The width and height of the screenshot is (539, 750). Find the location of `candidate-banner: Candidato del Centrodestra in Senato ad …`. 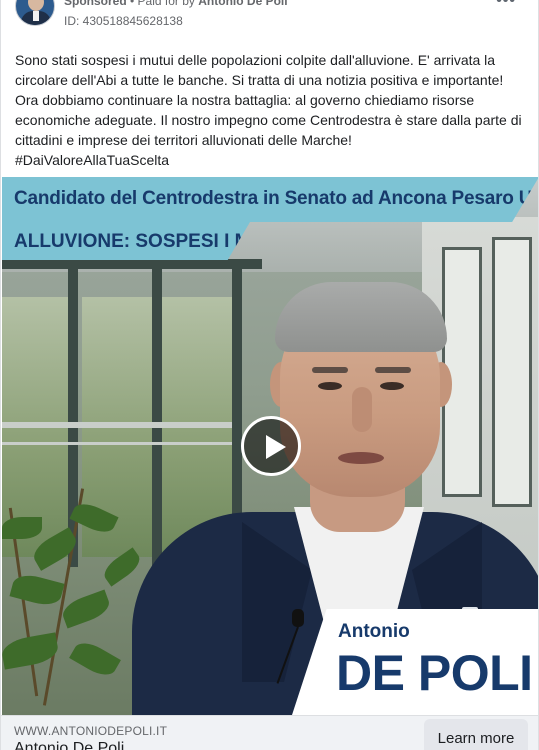

candidate-banner: Candidato del Centrodestra in Senato ad … is located at coordinates (270, 199).